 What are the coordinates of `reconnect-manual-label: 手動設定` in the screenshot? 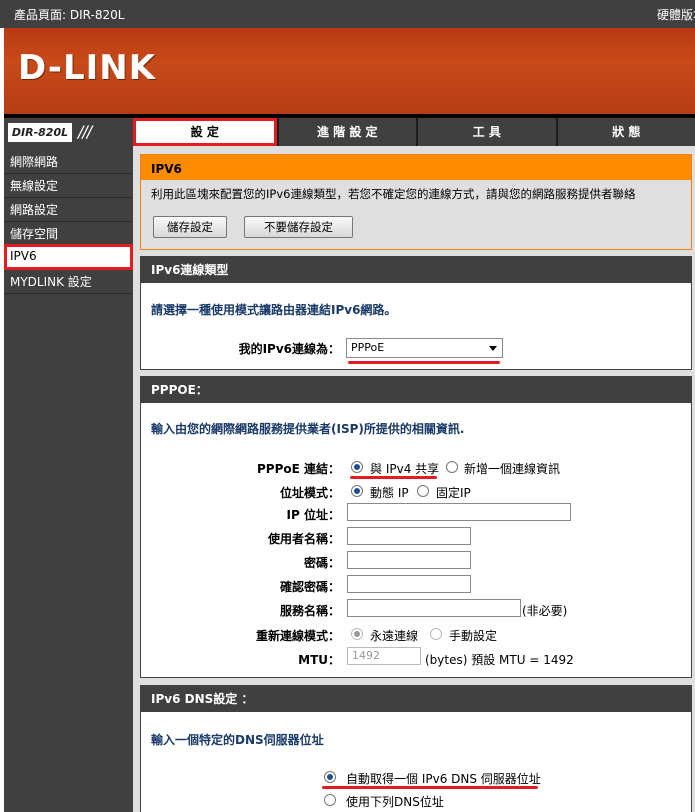 It's located at (473, 636).